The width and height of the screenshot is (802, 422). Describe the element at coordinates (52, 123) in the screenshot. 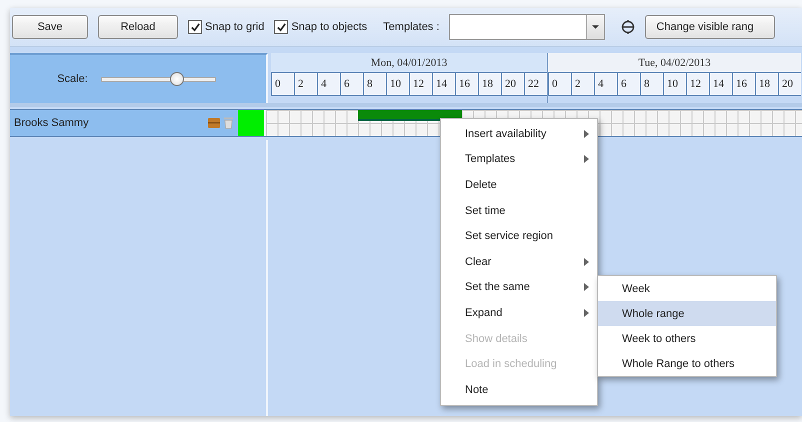

I see `resource-name: Brooks Sammy` at that location.